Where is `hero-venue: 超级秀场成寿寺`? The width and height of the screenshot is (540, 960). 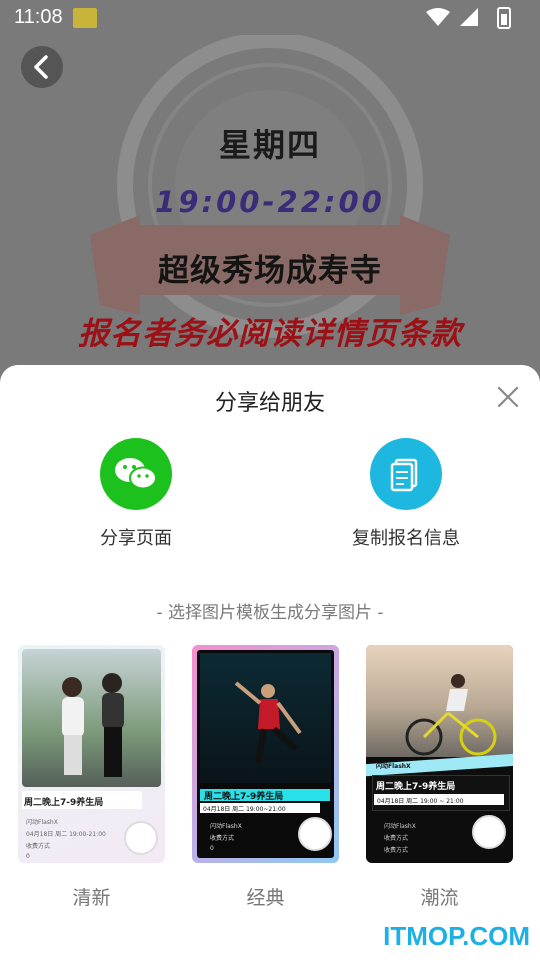
hero-venue: 超级秀场成寿寺 is located at coordinates (270, 271).